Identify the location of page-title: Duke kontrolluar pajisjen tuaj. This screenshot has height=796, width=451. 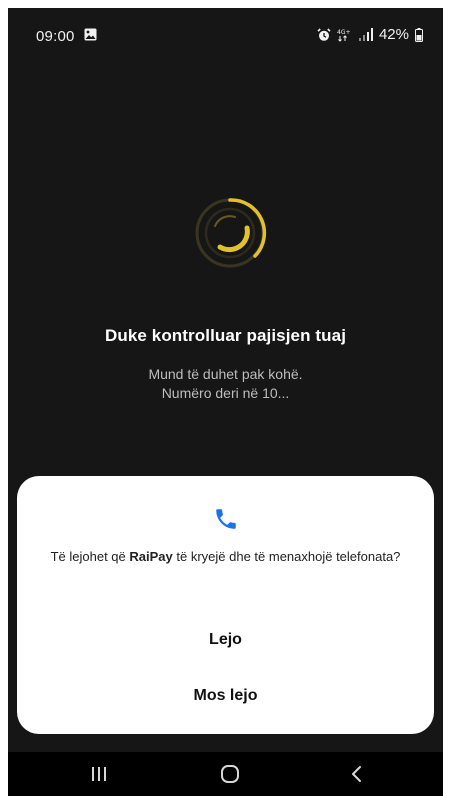
(225, 335).